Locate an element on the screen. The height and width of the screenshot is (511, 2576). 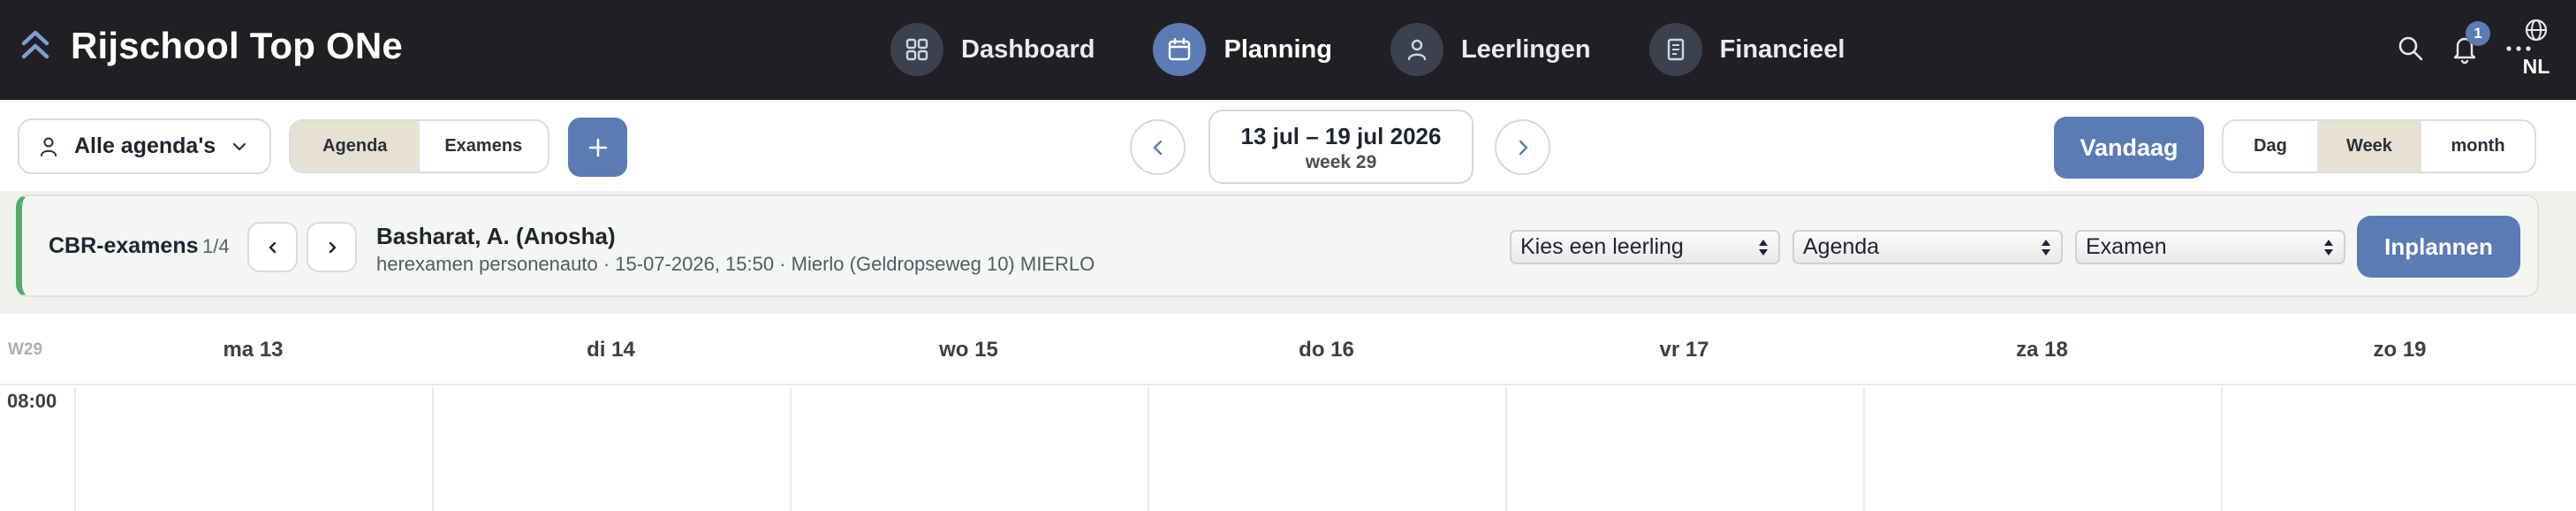
day-header-saturday: za 18 is located at coordinates (2042, 350).